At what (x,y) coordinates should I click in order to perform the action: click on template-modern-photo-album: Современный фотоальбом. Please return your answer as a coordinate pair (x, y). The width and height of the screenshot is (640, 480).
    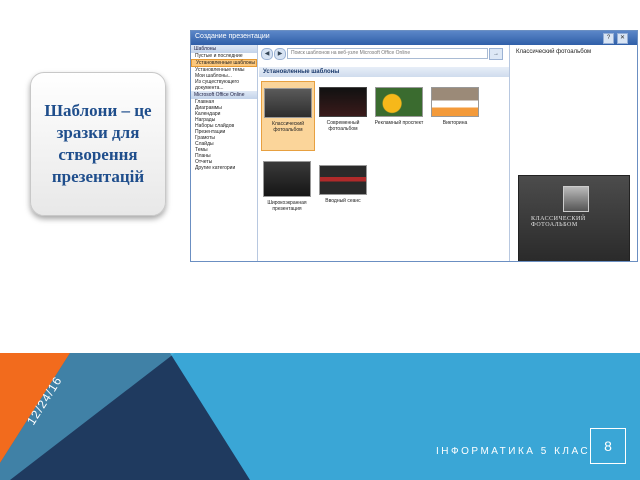
    Looking at the image, I should click on (343, 115).